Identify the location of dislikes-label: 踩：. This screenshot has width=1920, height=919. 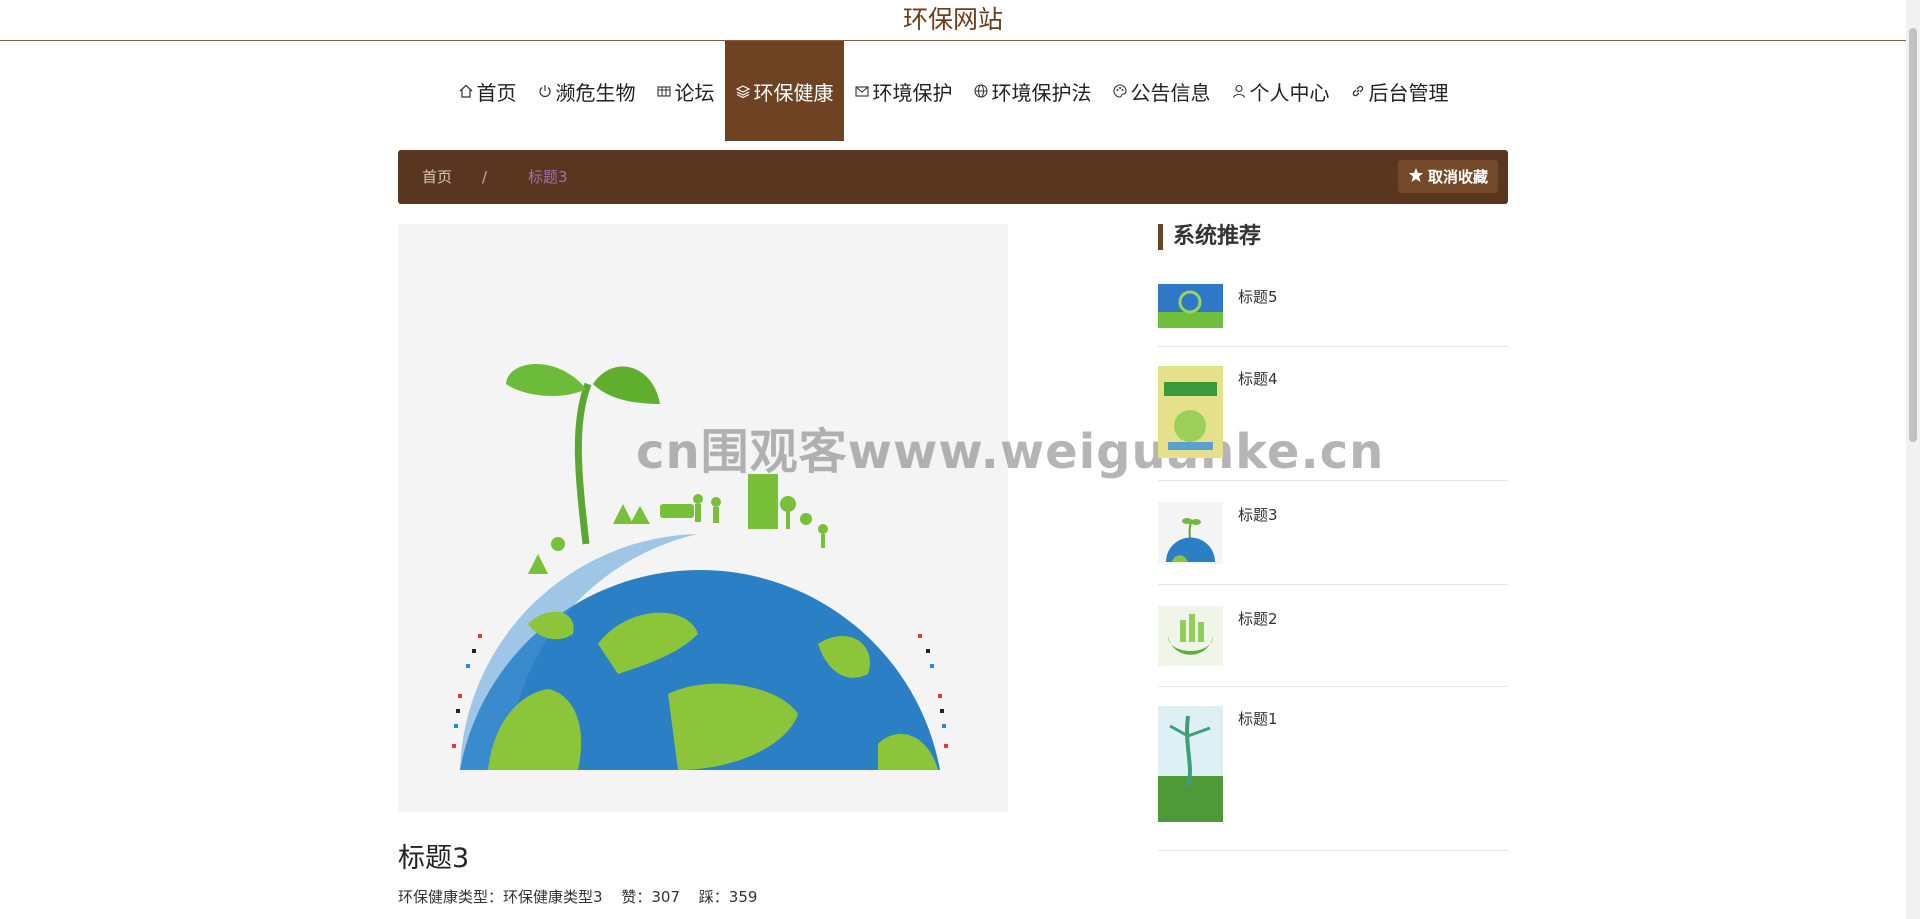
(713, 897).